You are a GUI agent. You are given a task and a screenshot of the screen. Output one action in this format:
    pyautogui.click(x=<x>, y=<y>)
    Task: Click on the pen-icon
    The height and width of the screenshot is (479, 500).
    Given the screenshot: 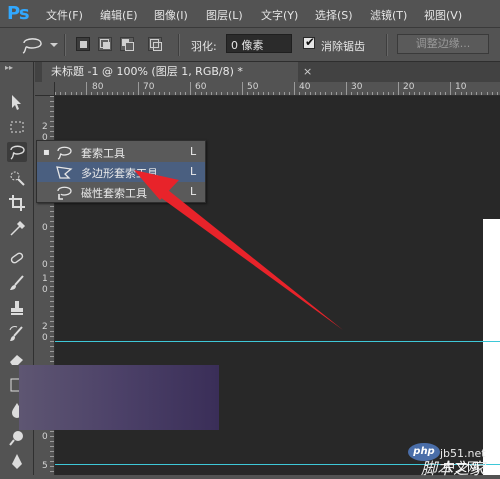 What is the action you would take?
    pyautogui.click(x=17, y=461)
    